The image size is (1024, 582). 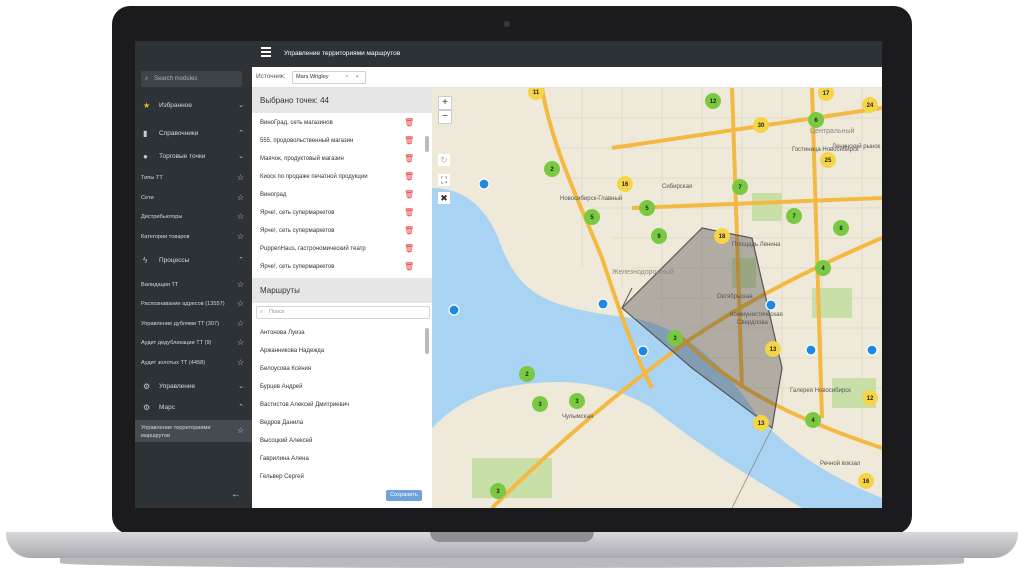 I want to click on zoom-in-button: +, so click(x=445, y=103).